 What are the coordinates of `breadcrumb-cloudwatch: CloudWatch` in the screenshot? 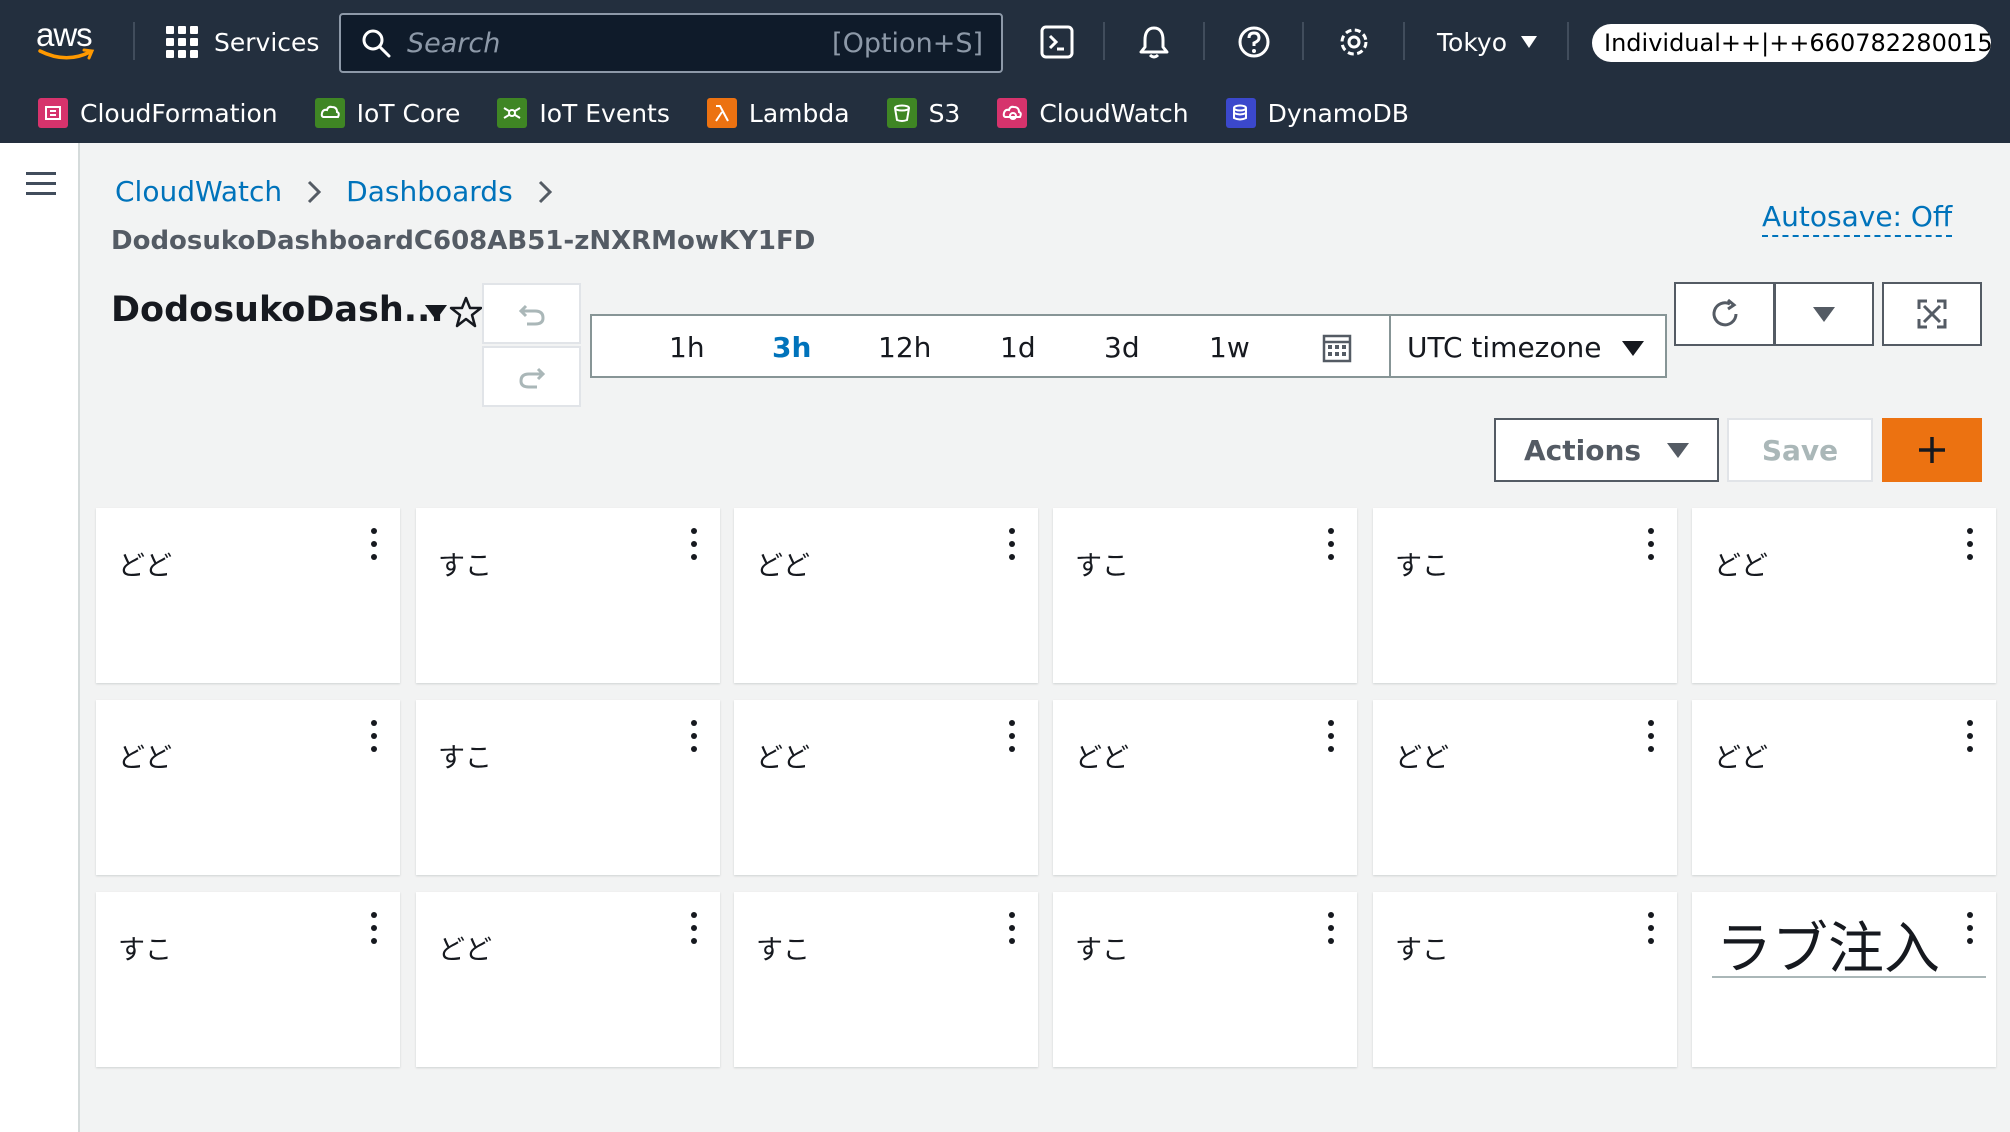 It's located at (198, 191).